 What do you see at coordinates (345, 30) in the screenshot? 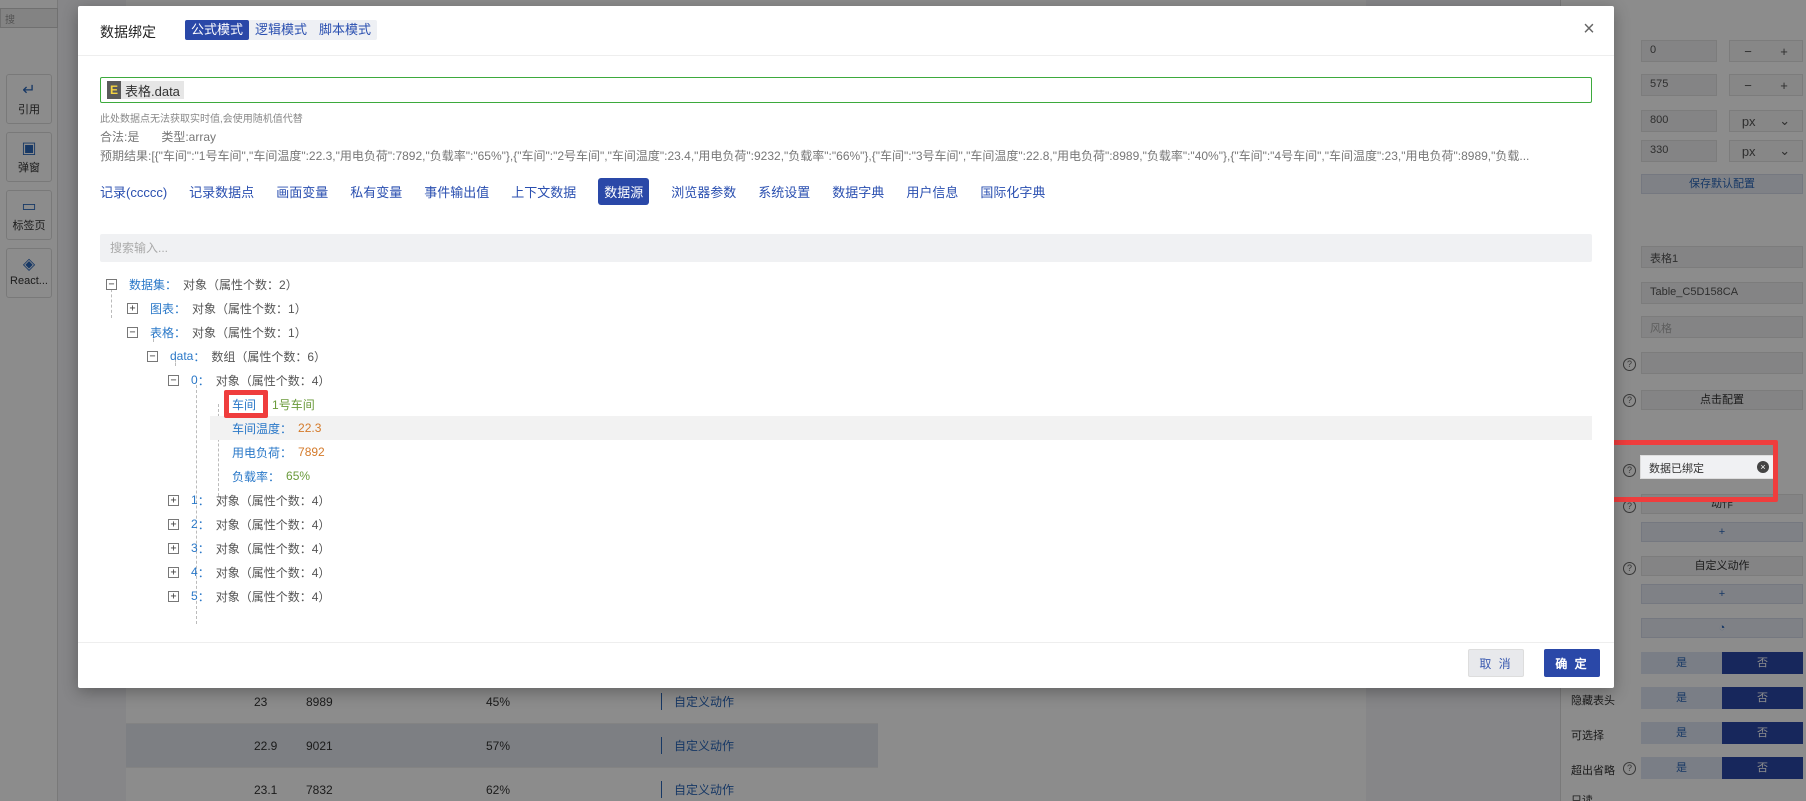
I see `tab-script-mode: 脚本模式` at bounding box center [345, 30].